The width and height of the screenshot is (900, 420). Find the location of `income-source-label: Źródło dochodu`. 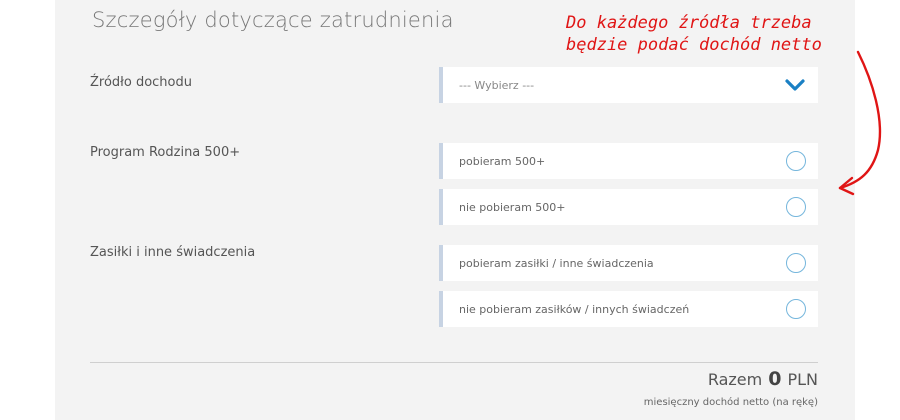

income-source-label: Źródło dochodu is located at coordinates (141, 82).